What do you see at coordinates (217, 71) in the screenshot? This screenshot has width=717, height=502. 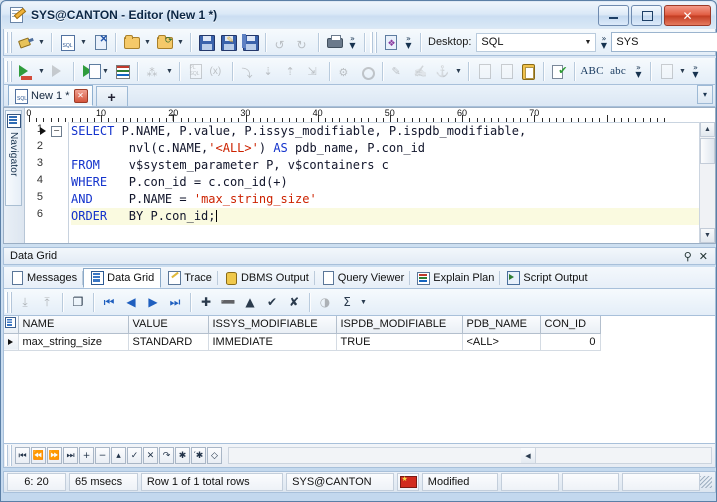 I see `variables-button: (x)` at bounding box center [217, 71].